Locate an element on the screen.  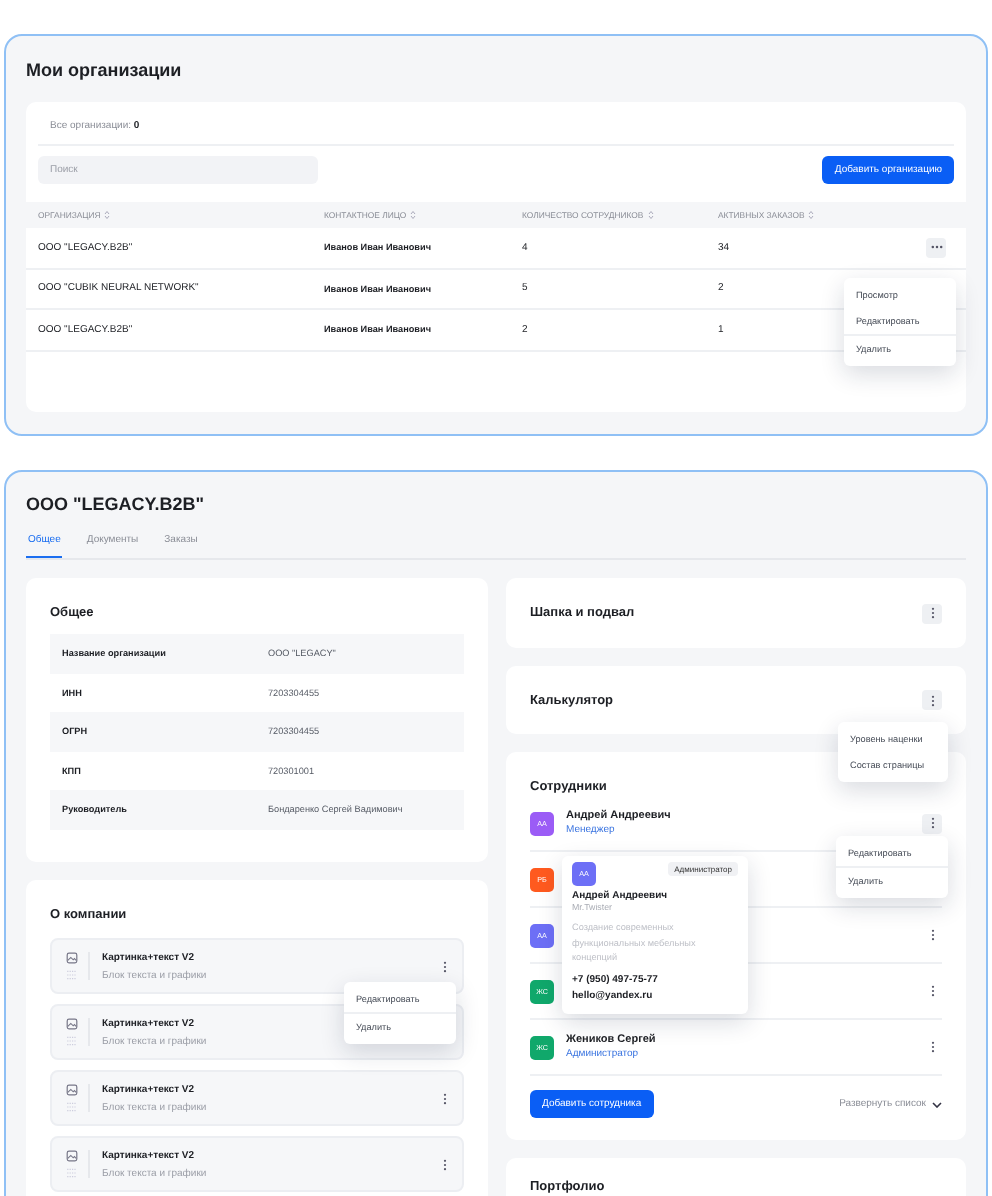
organization-title: ООО "LEGACY.B2B" is located at coordinates (116, 504).